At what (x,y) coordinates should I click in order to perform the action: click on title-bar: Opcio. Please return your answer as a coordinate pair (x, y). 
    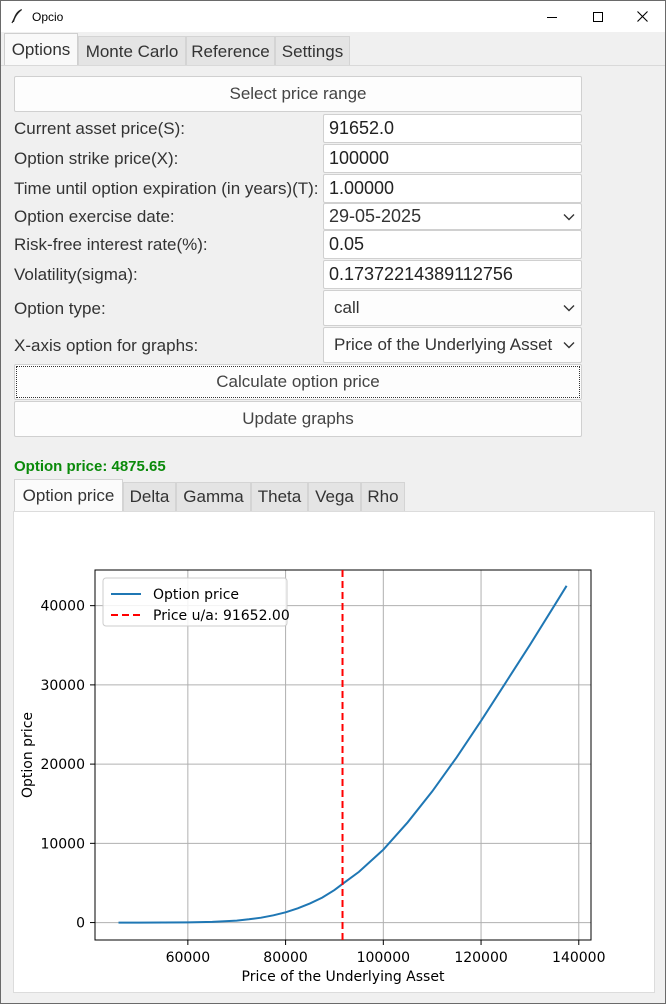
    Looking at the image, I should click on (333, 16).